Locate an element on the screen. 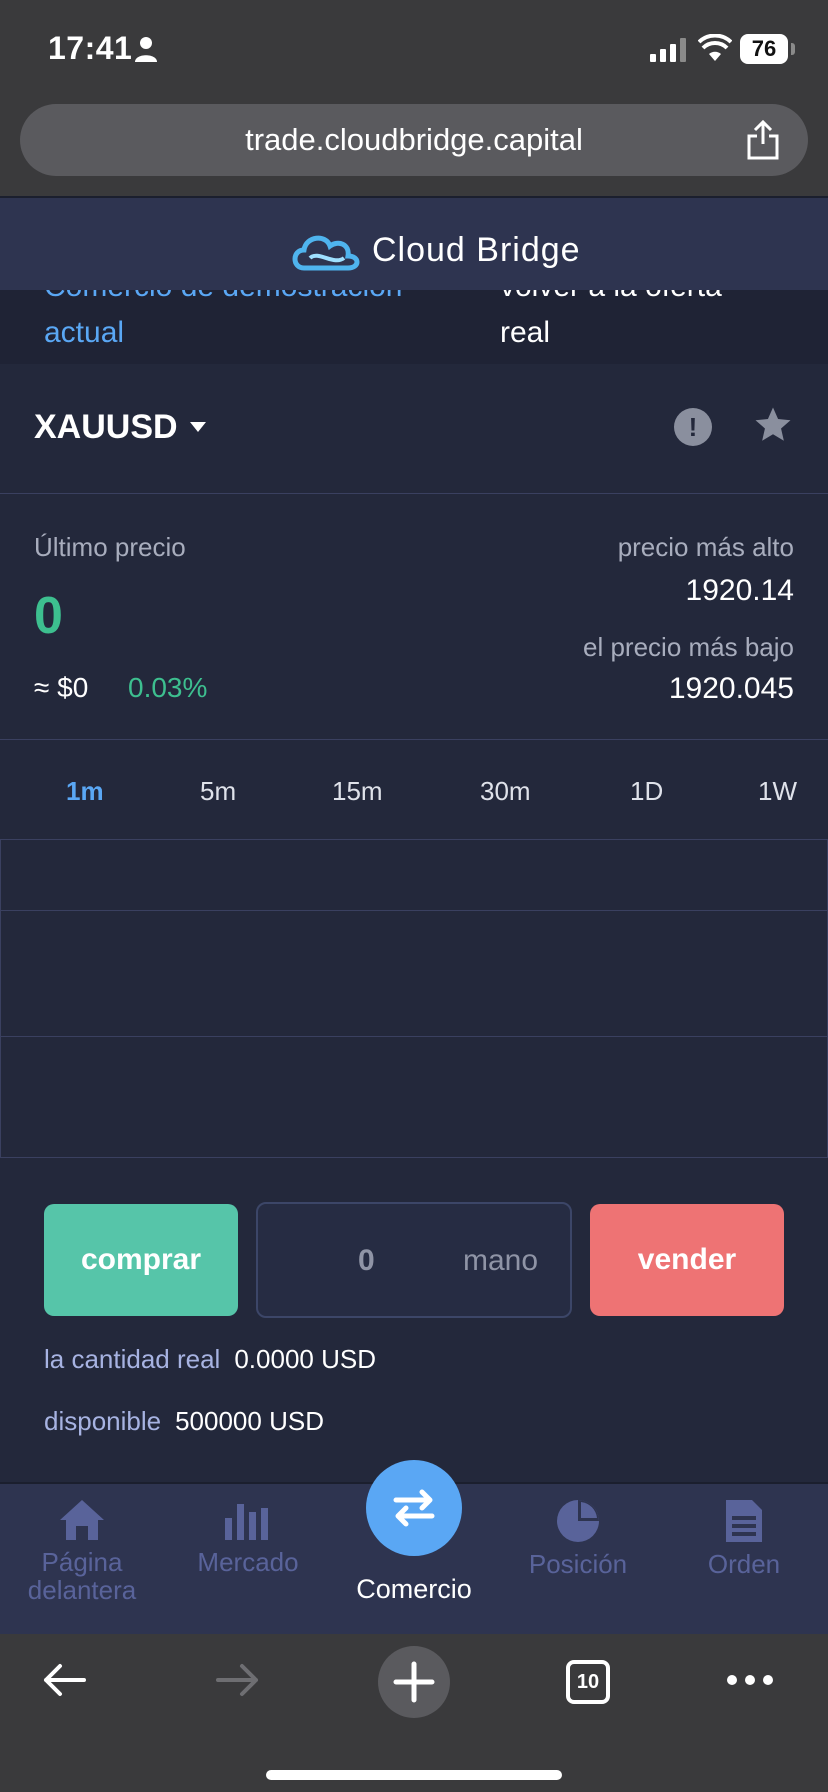  tab-15m: 15m is located at coordinates (357, 791).